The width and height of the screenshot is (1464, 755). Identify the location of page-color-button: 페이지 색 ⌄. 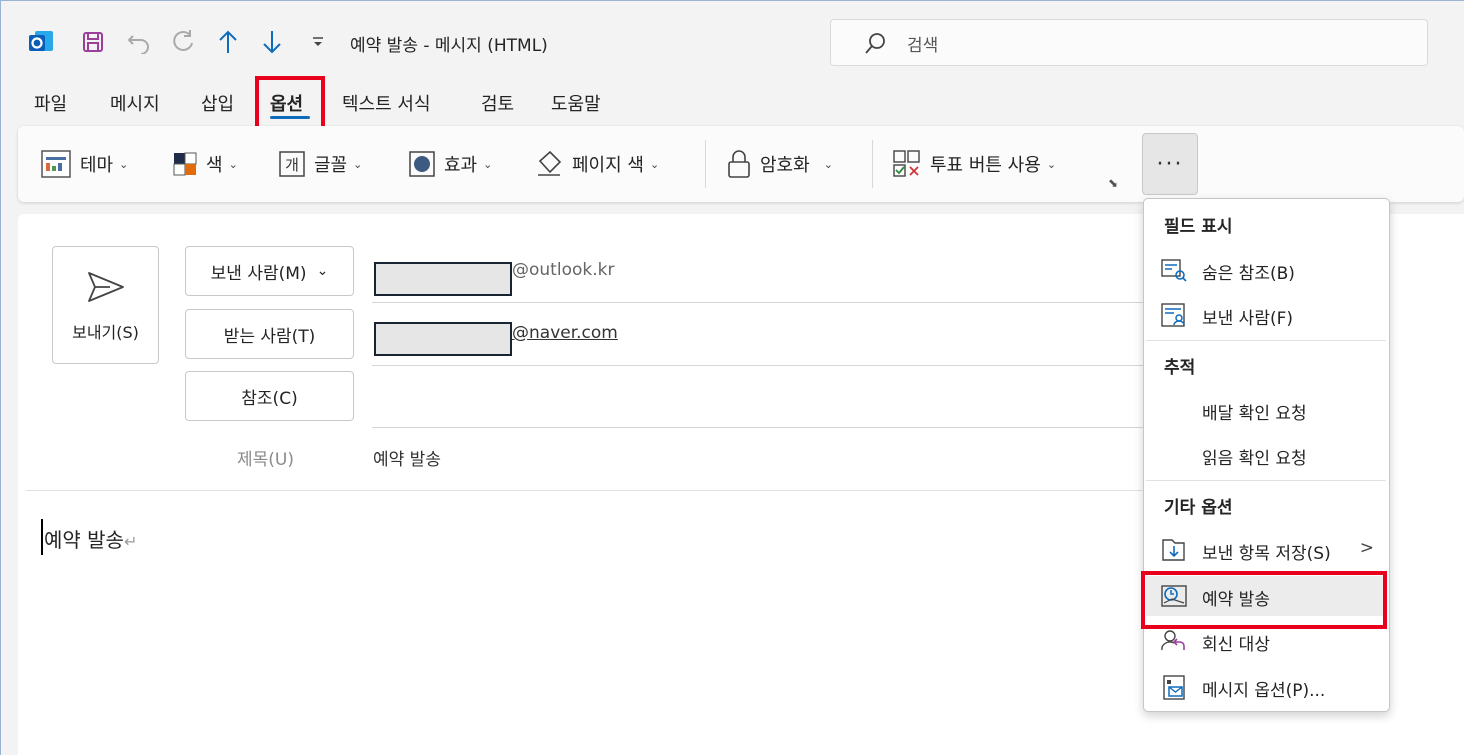
(596, 164).